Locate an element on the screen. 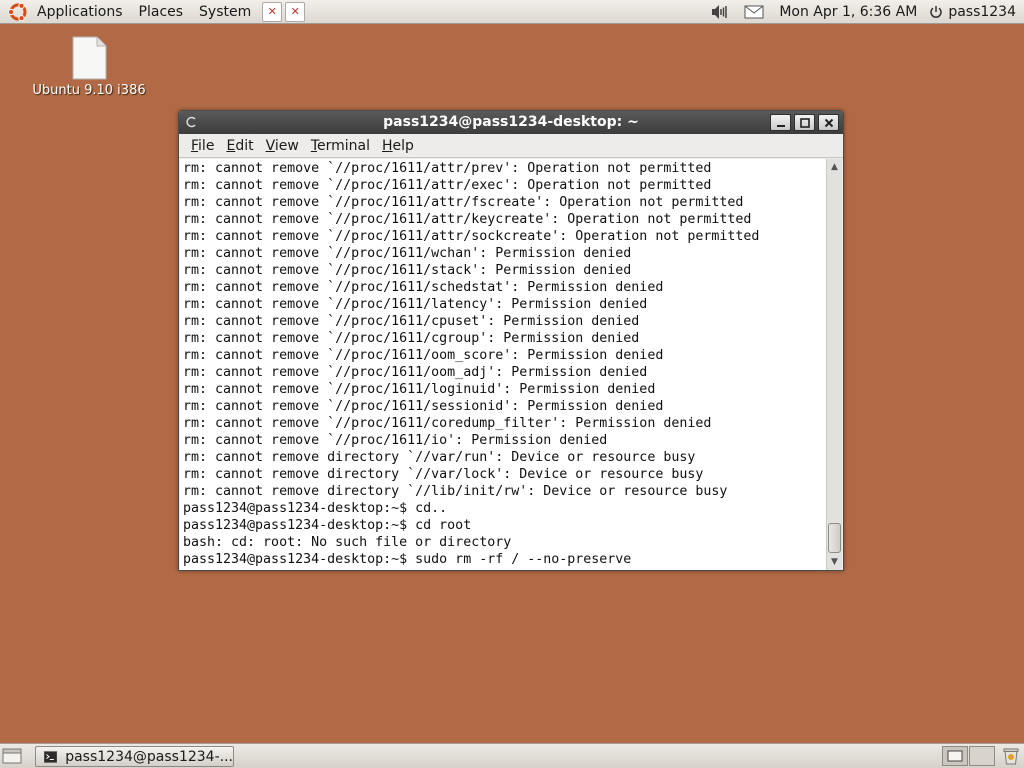  desktop-icon-ubuntu: Ubuntu 9.10 i386 is located at coordinates (89, 67).